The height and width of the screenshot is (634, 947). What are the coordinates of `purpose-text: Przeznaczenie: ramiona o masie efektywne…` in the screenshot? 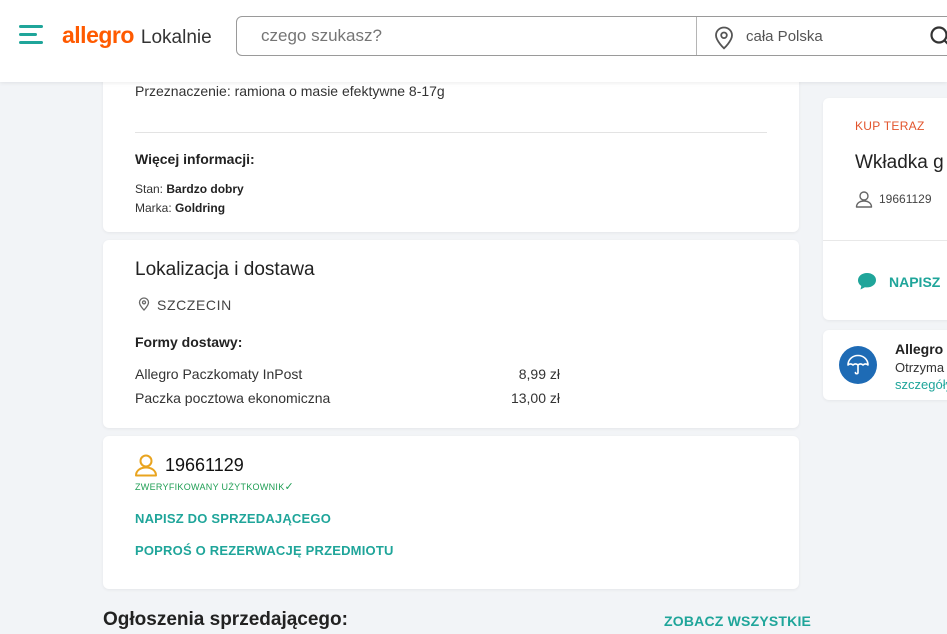 It's located at (290, 91).